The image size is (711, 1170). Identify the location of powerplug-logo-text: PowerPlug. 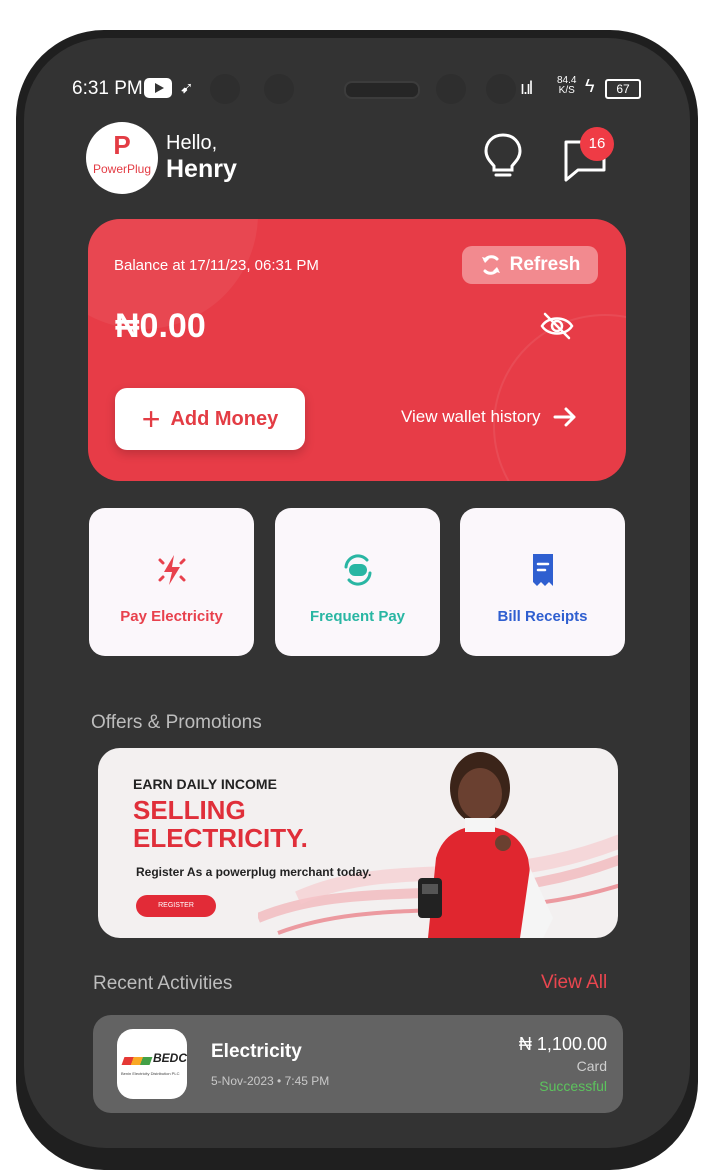
(122, 169).